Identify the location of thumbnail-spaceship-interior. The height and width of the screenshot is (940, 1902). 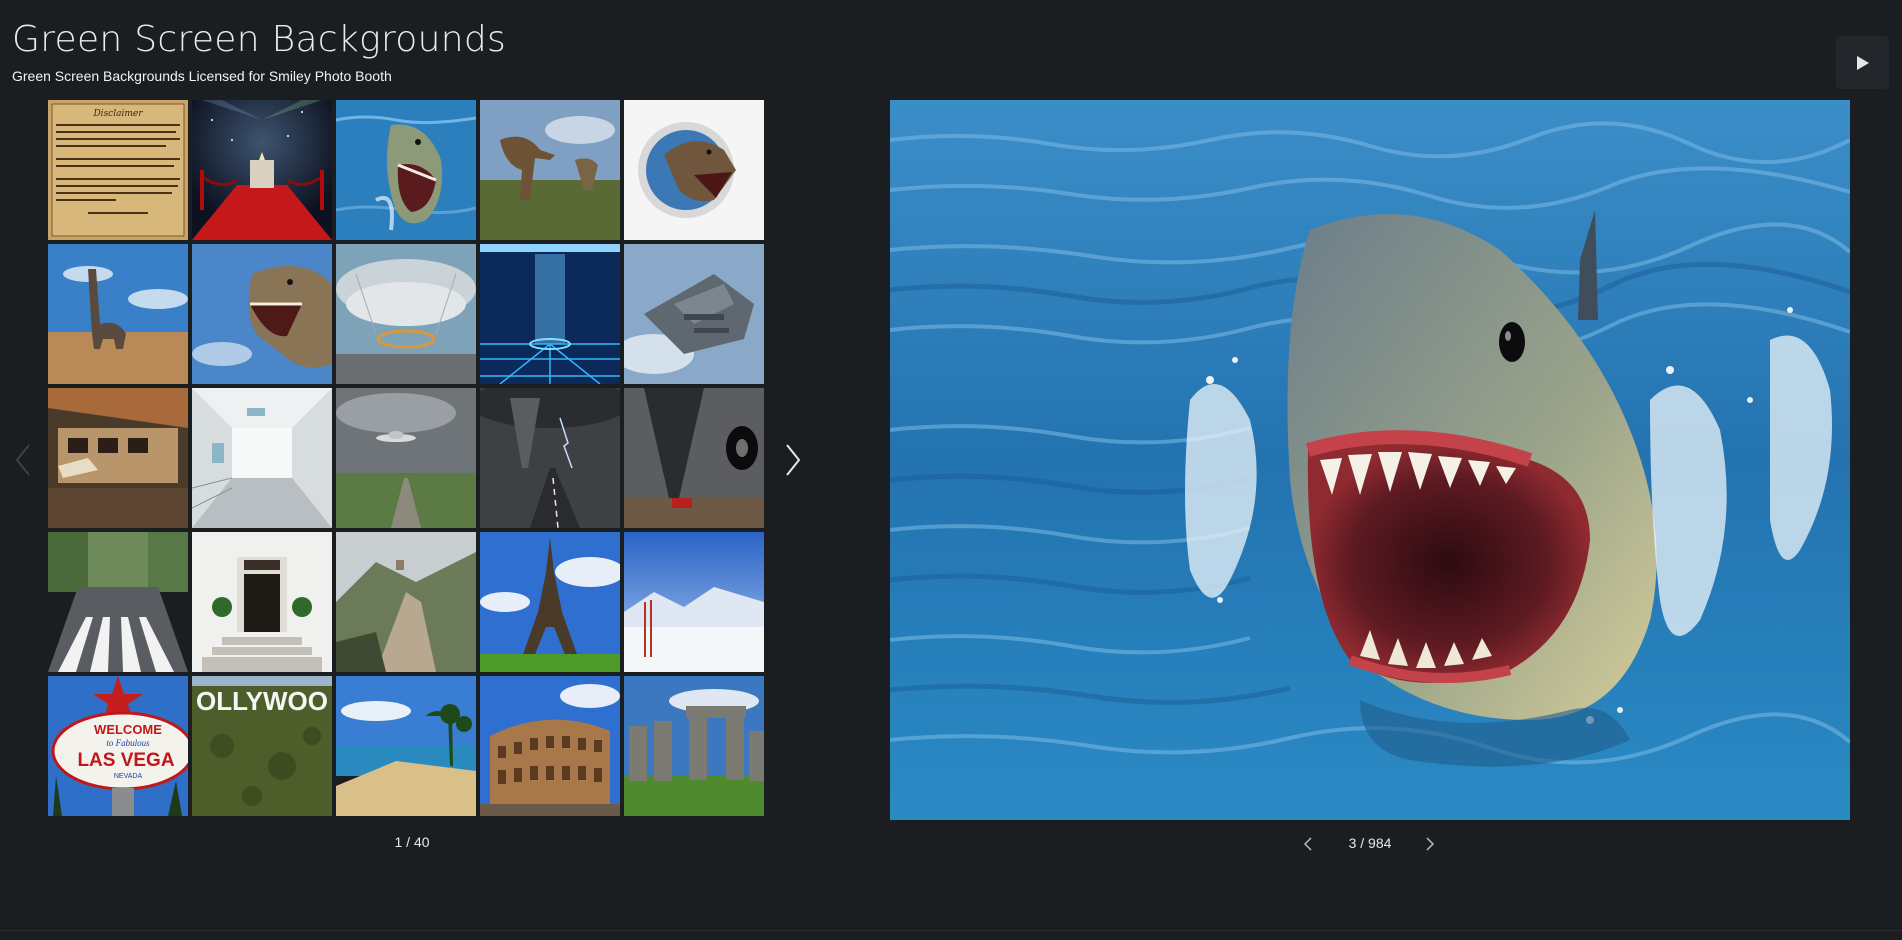
(406, 314).